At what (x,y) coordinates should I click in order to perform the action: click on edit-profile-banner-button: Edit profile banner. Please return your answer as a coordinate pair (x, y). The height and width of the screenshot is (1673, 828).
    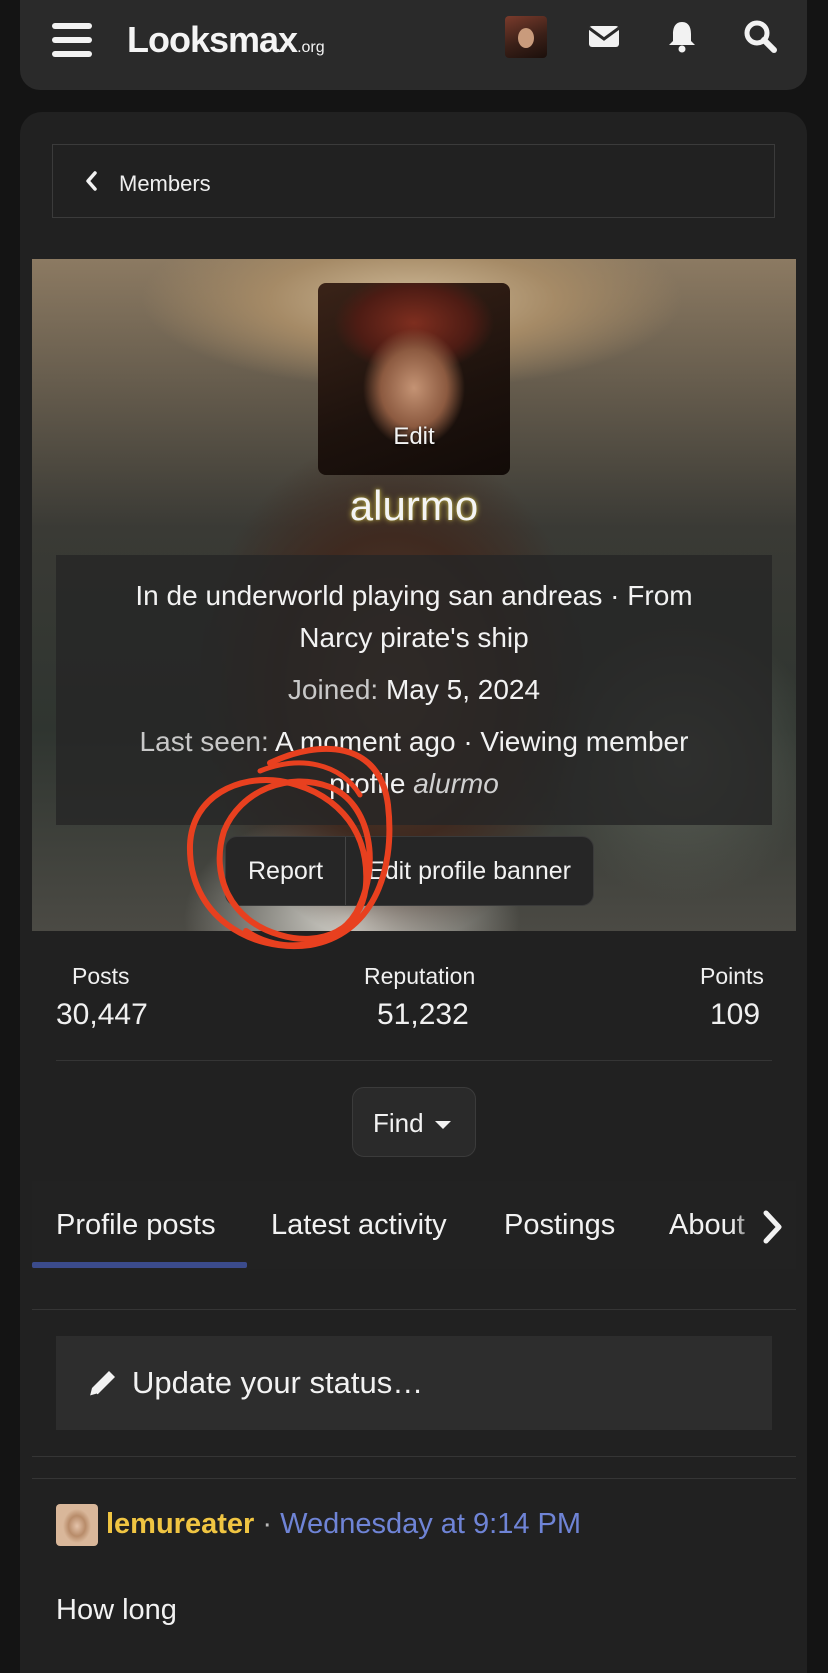
    Looking at the image, I should click on (469, 871).